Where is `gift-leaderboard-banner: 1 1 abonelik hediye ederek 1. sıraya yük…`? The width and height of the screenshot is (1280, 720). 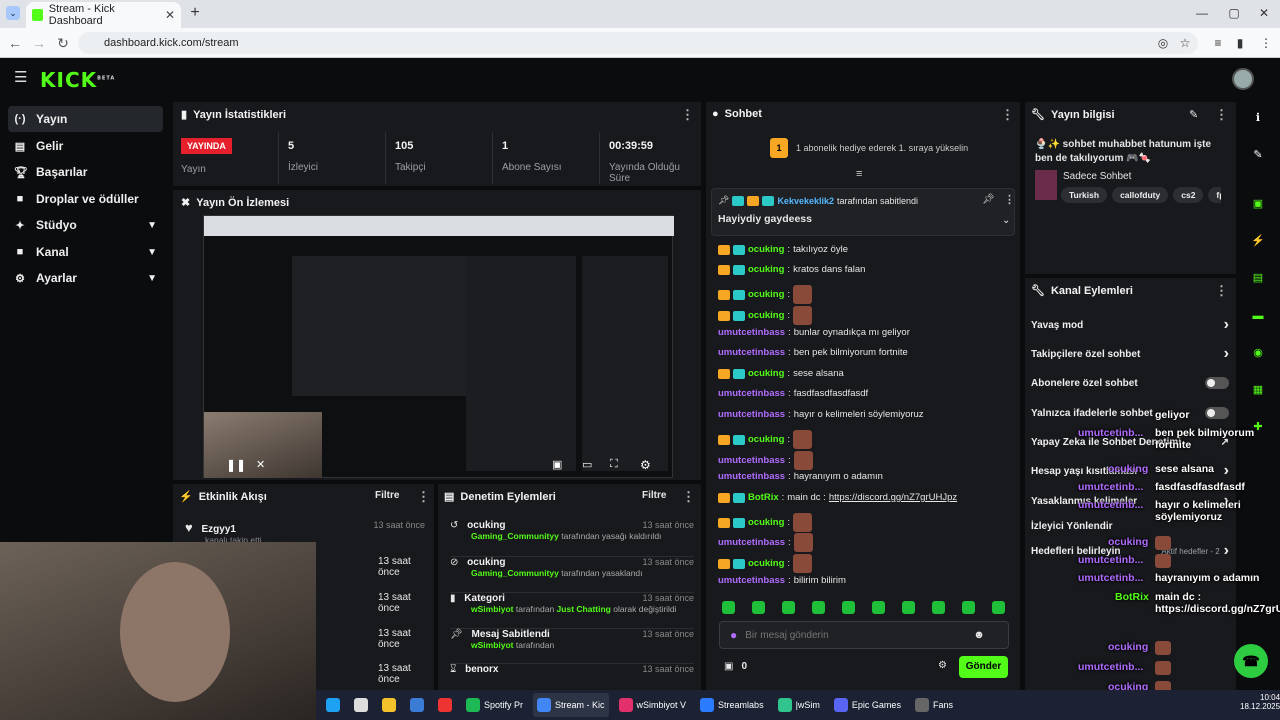
gift-leaderboard-banner: 1 1 abonelik hediye ederek 1. sıraya yük… is located at coordinates (869, 148).